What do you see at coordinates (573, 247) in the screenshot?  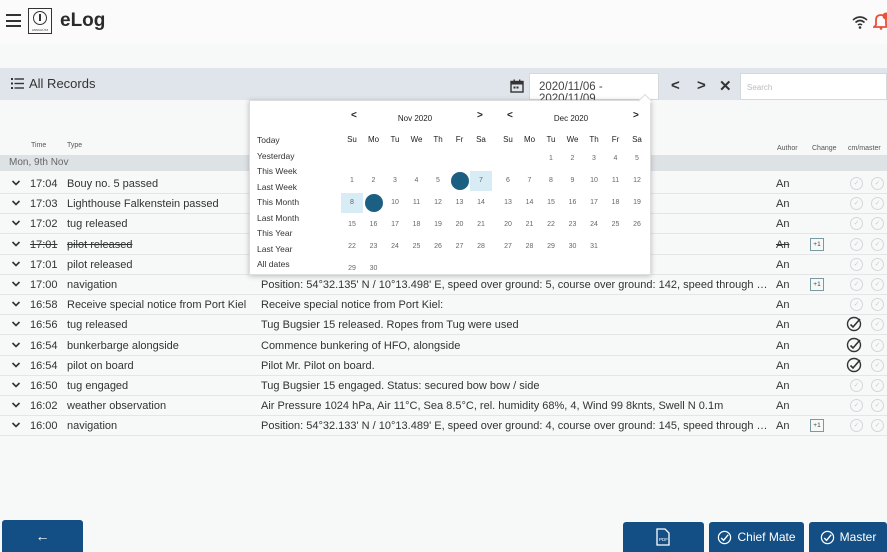 I see `calendar-day: 30` at bounding box center [573, 247].